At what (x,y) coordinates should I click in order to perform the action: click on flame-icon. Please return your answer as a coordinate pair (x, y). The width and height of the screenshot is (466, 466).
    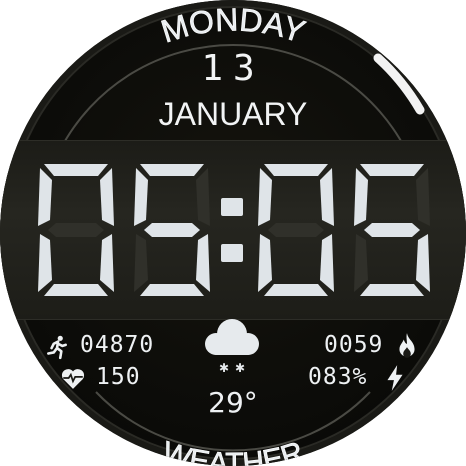
    Looking at the image, I should click on (407, 345).